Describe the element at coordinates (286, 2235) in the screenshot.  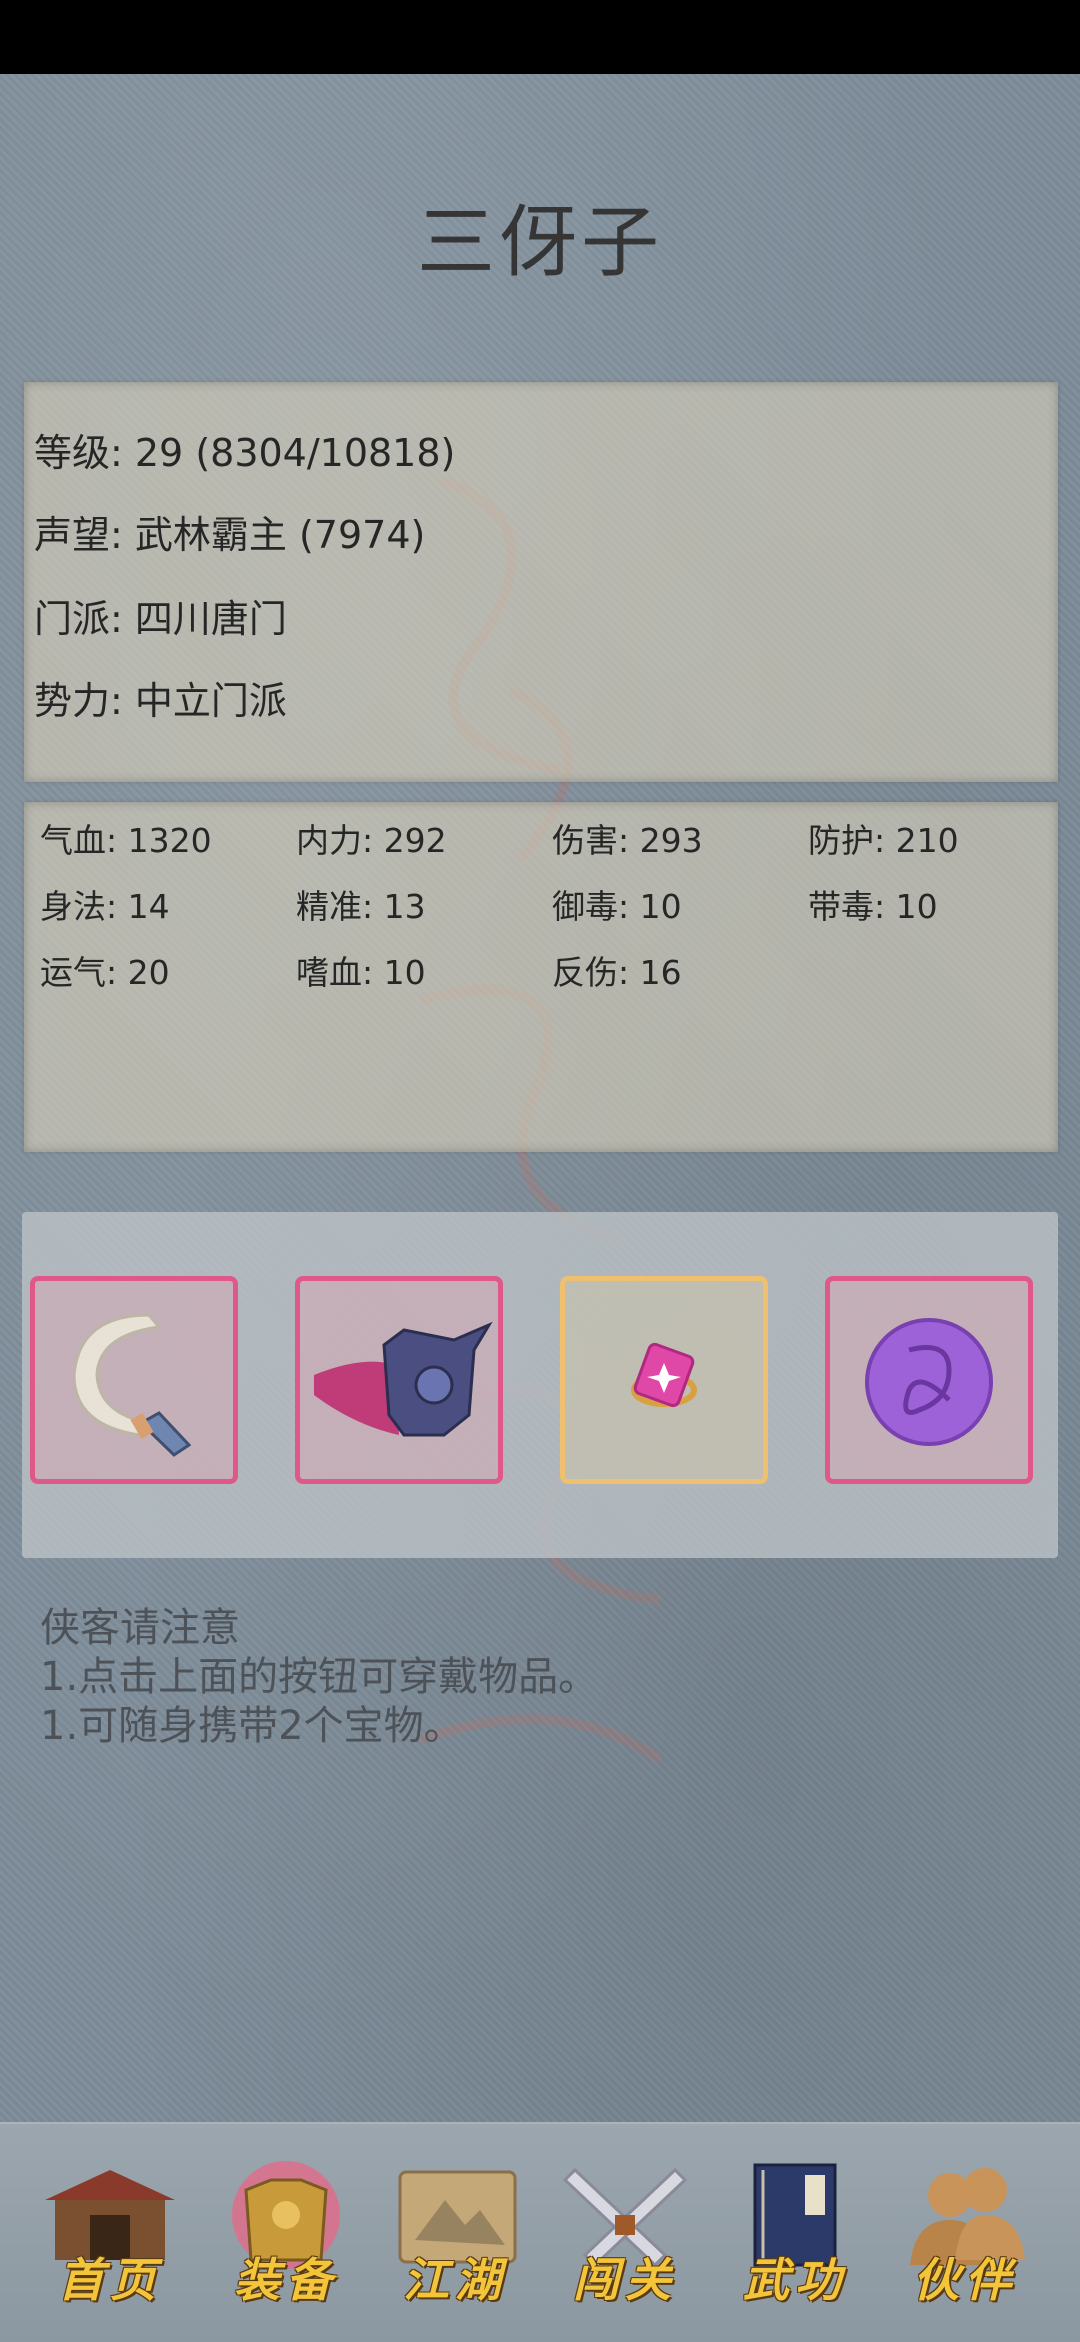
I see `nav-equipment: 装备` at that location.